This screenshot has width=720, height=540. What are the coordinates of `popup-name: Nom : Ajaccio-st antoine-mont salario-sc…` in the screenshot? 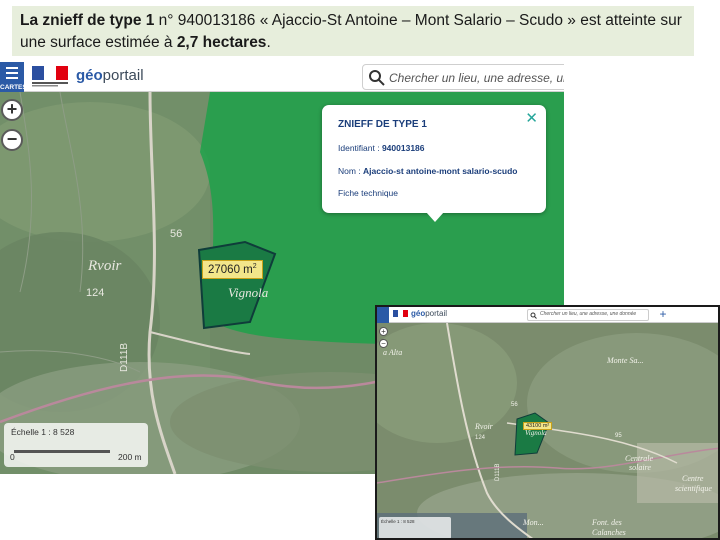 It's located at (428, 171).